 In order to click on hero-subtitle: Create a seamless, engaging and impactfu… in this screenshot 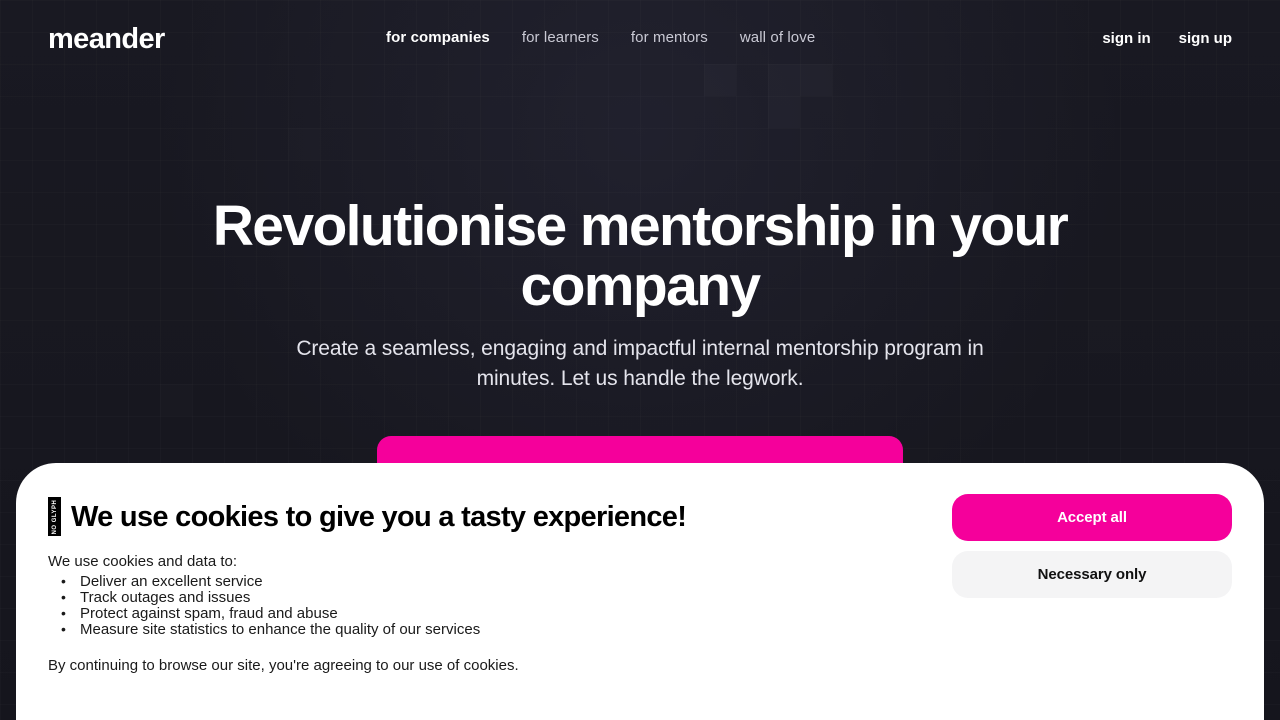, I will do `click(640, 363)`.